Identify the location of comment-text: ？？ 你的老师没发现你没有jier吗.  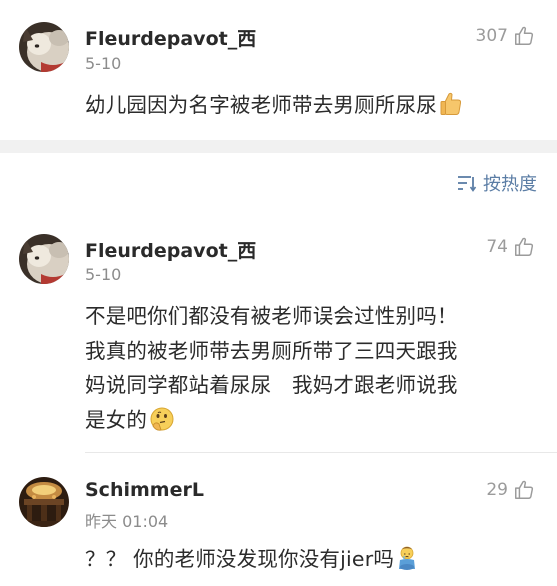
(310, 562).